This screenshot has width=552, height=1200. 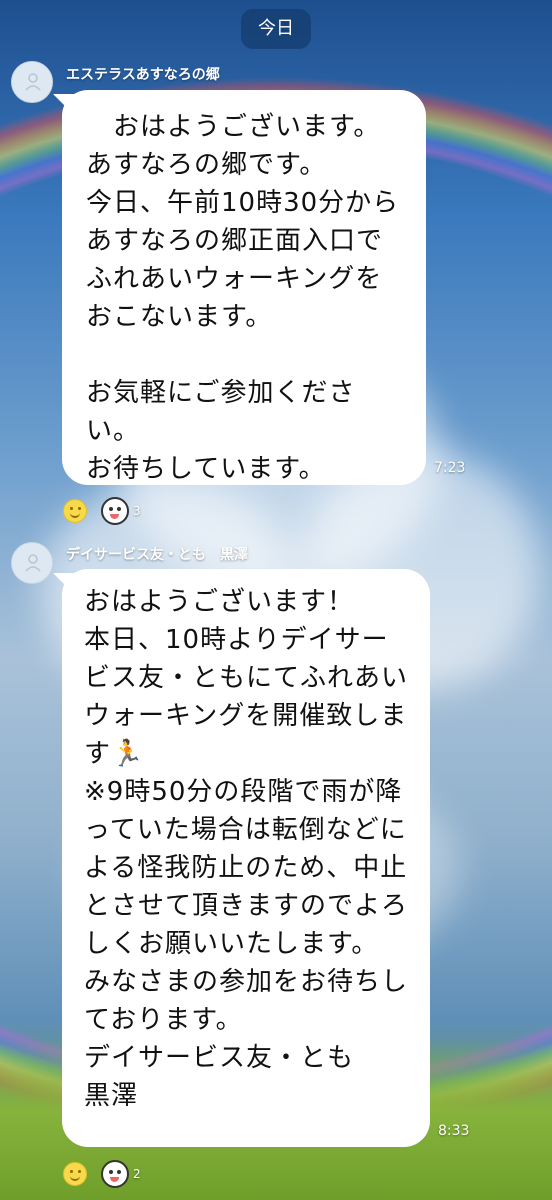 What do you see at coordinates (137, 511) in the screenshot?
I see `reaction-count: 3` at bounding box center [137, 511].